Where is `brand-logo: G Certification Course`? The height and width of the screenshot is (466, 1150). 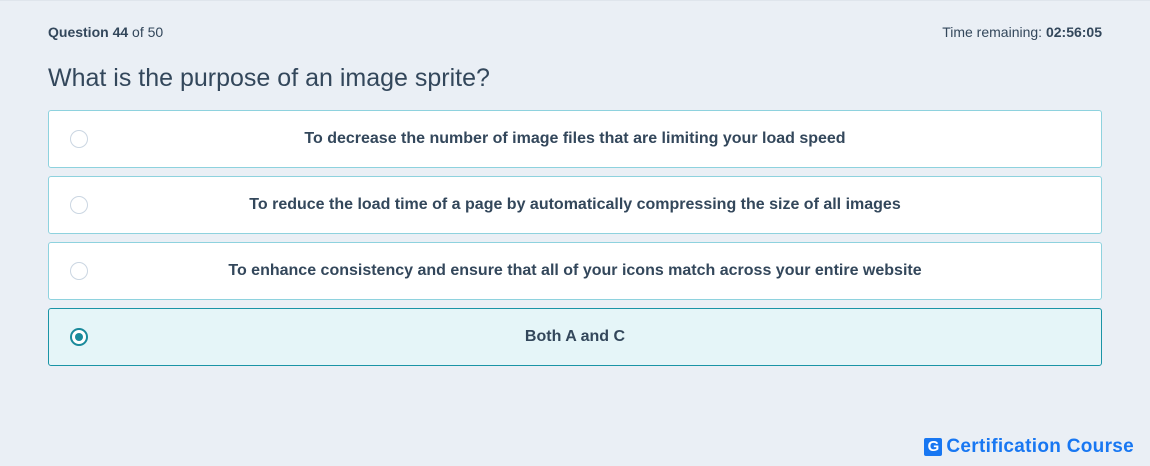
brand-logo: G Certification Course is located at coordinates (1029, 446).